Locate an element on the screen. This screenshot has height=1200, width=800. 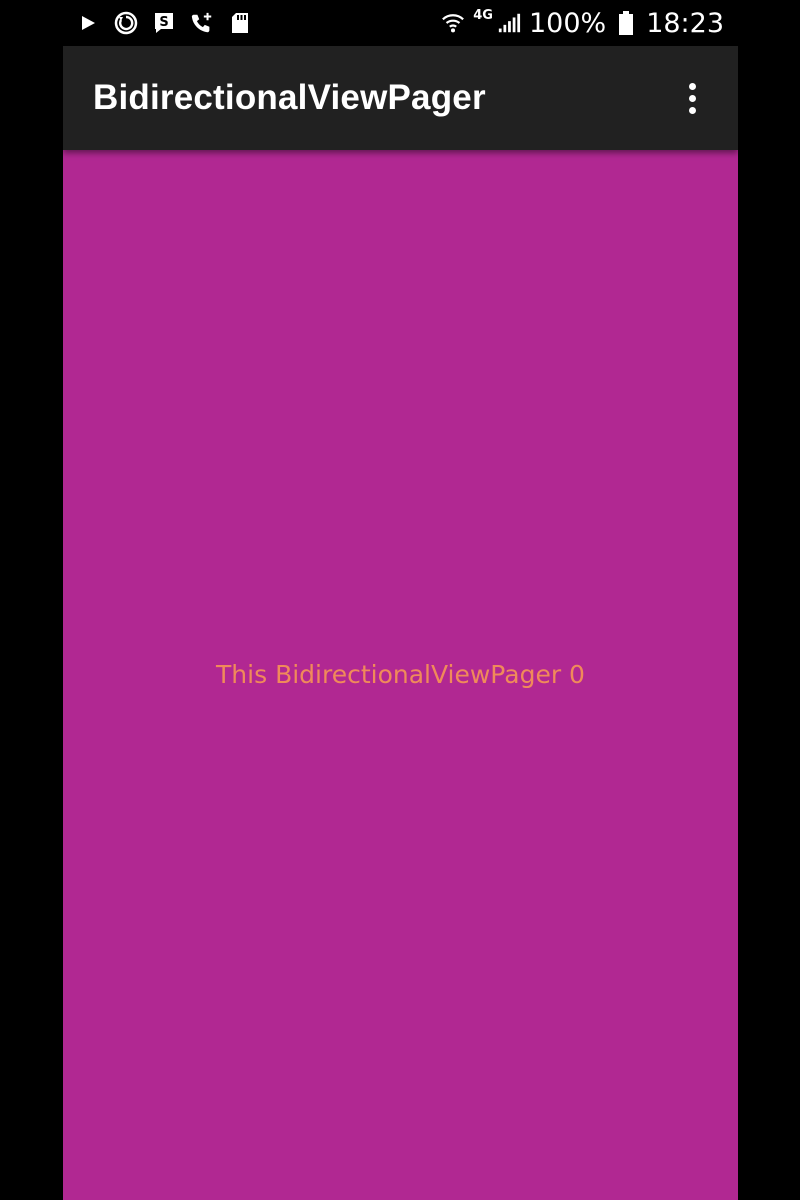
sd-card-icon is located at coordinates (240, 23).